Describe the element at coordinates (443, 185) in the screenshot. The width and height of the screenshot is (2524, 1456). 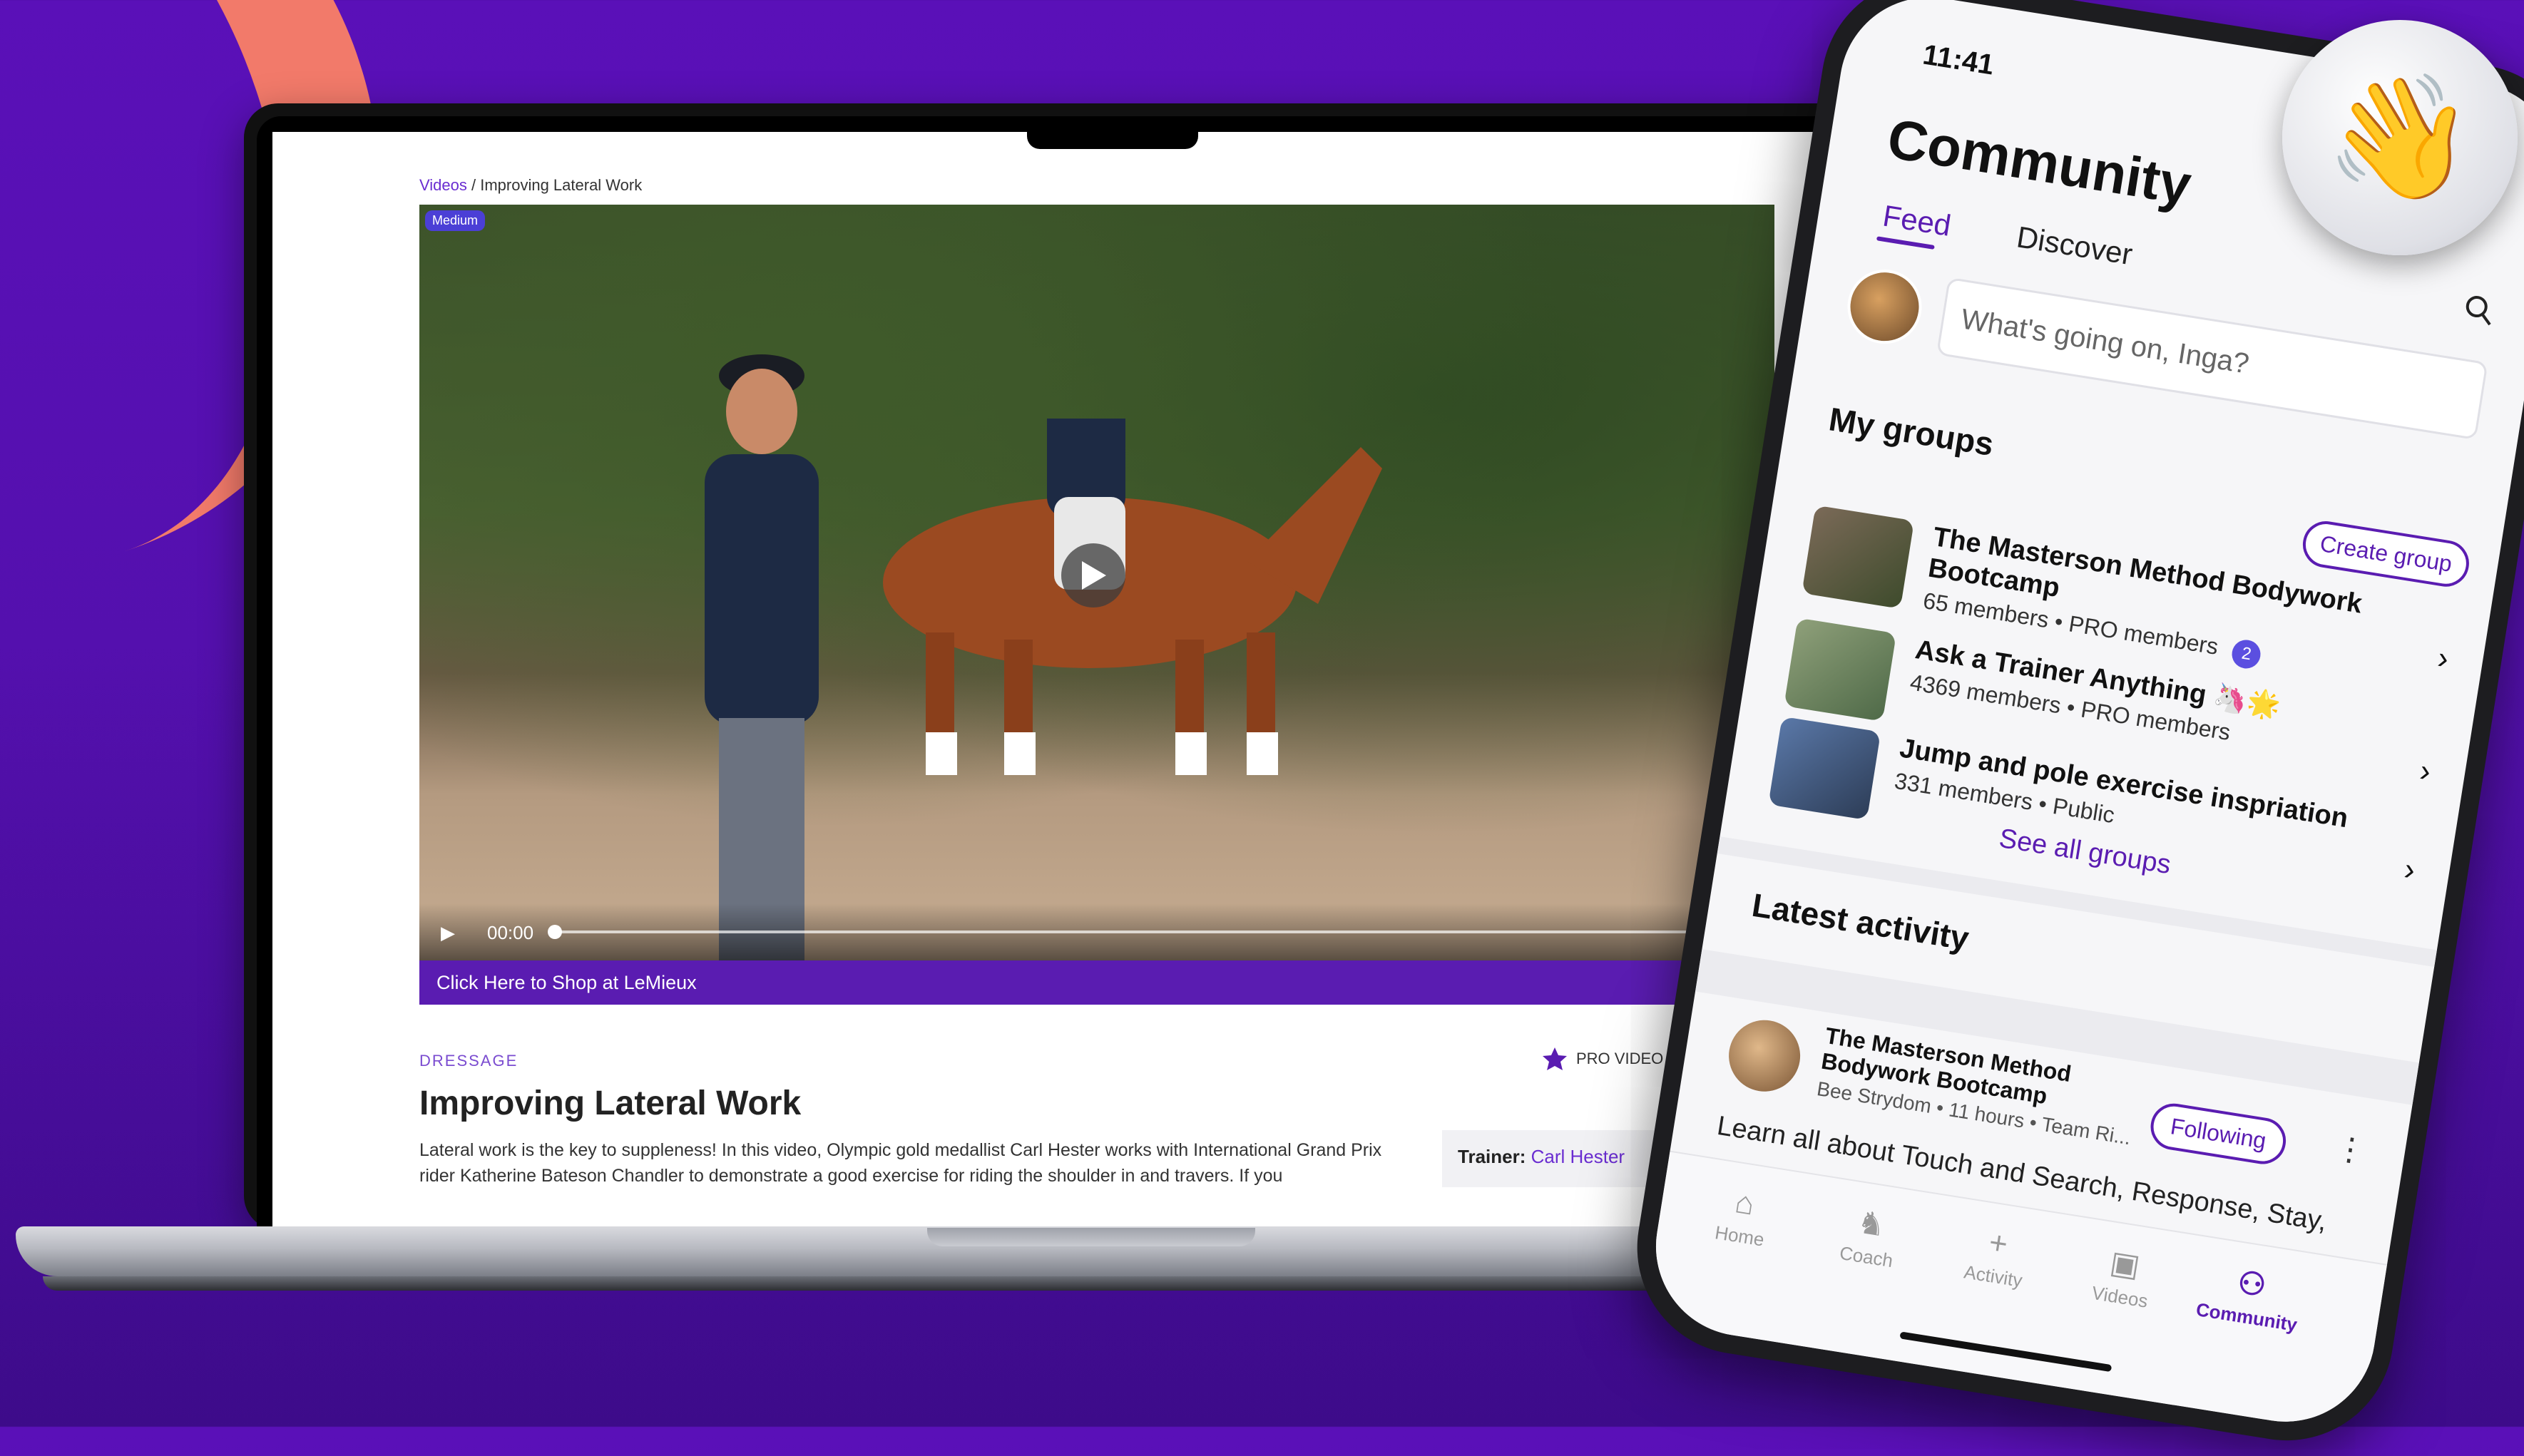
I see `breadcrumb-videos-link: Videos` at that location.